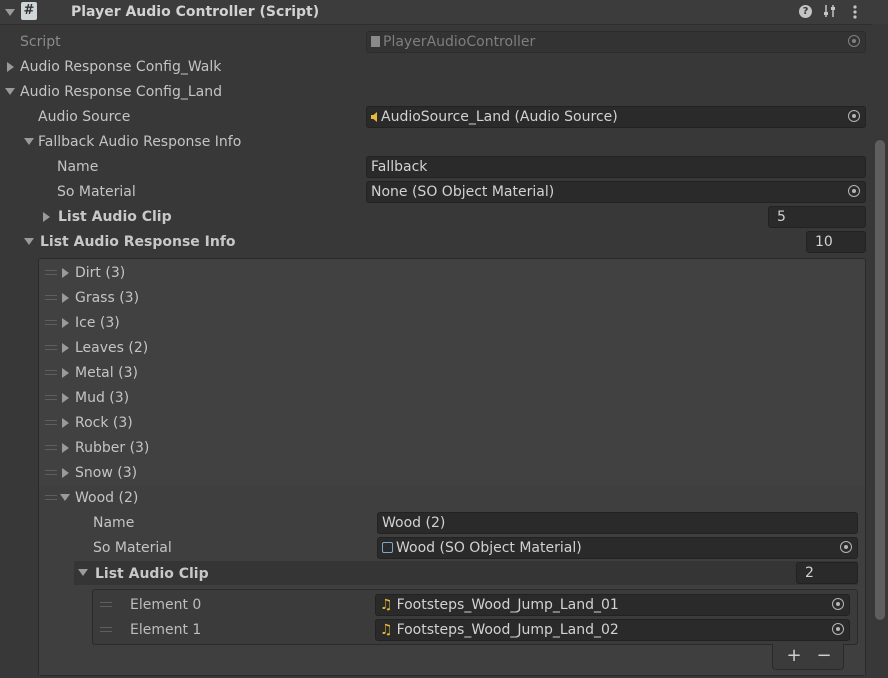 This screenshot has height=678, width=888. What do you see at coordinates (40, 42) in the screenshot?
I see `script-label: Script` at bounding box center [40, 42].